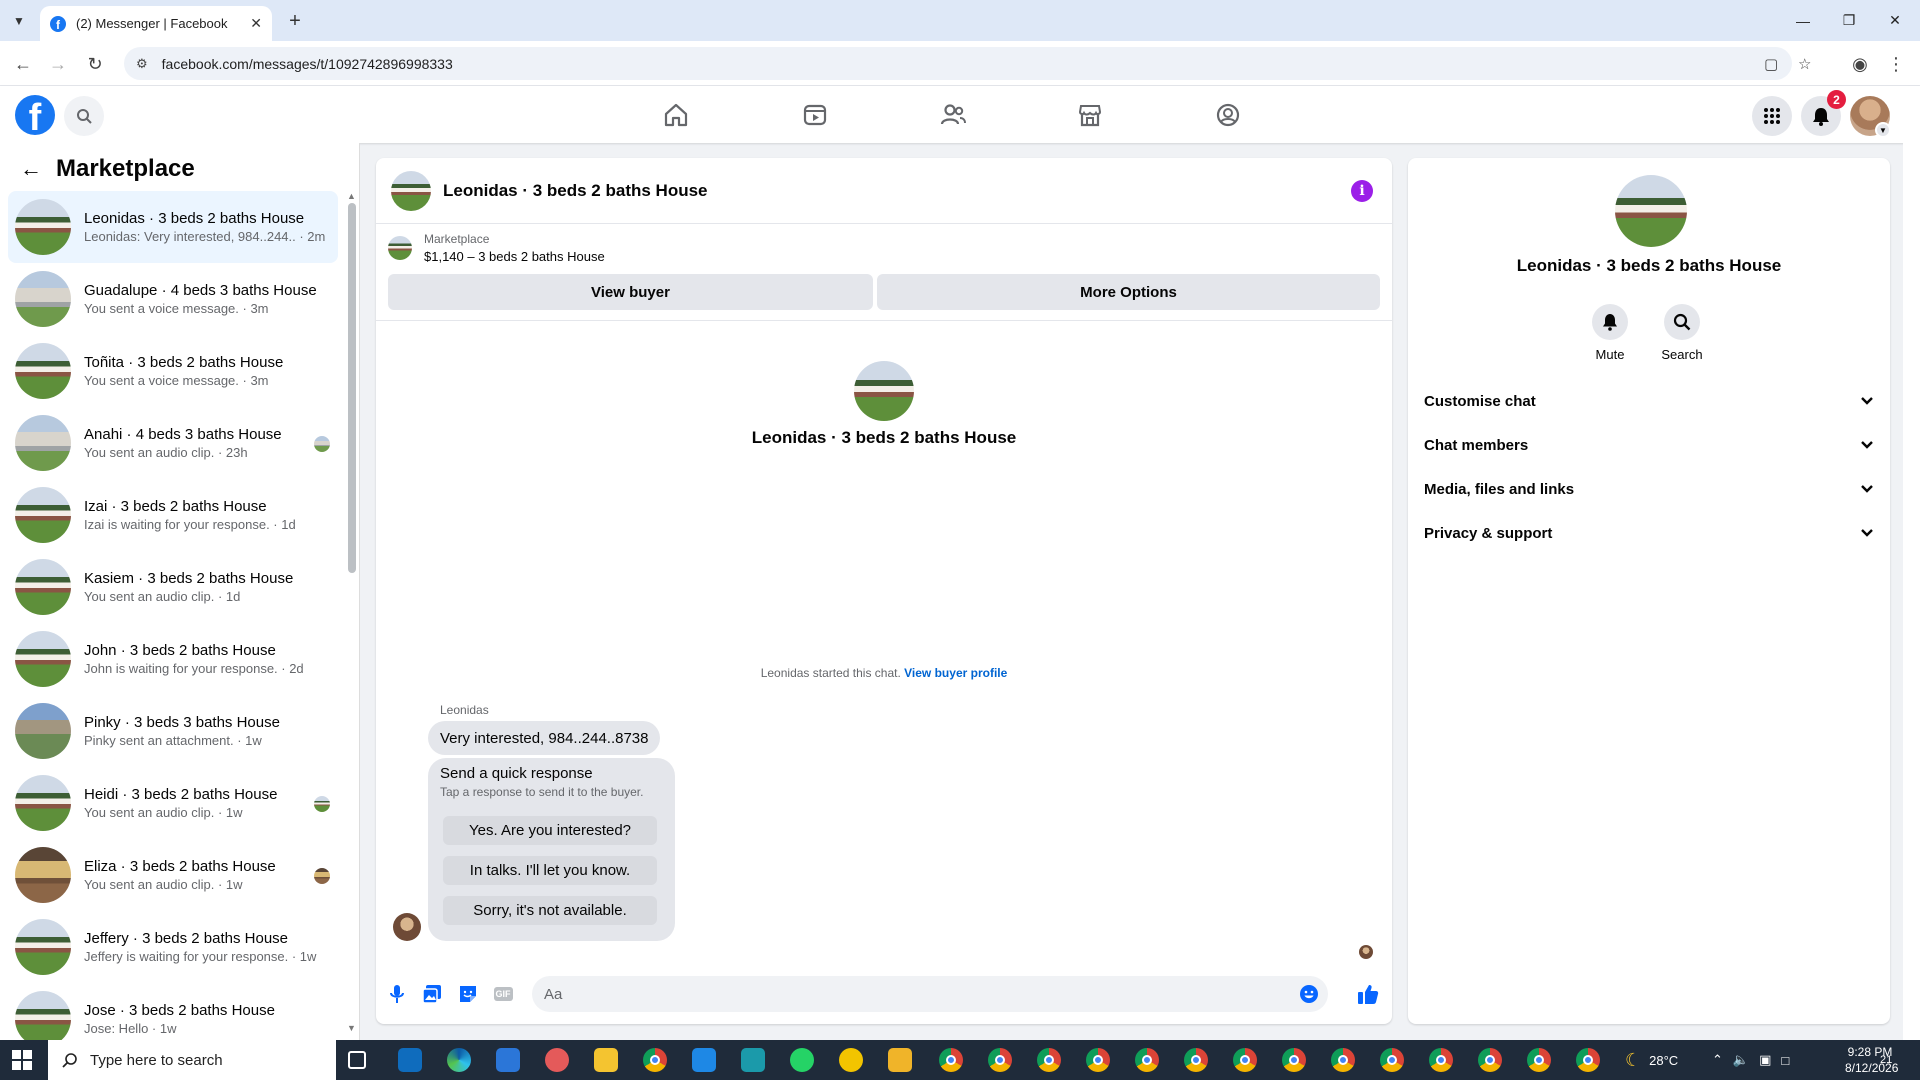  I want to click on browser-menu-icon: ⋮, so click(1896, 64).